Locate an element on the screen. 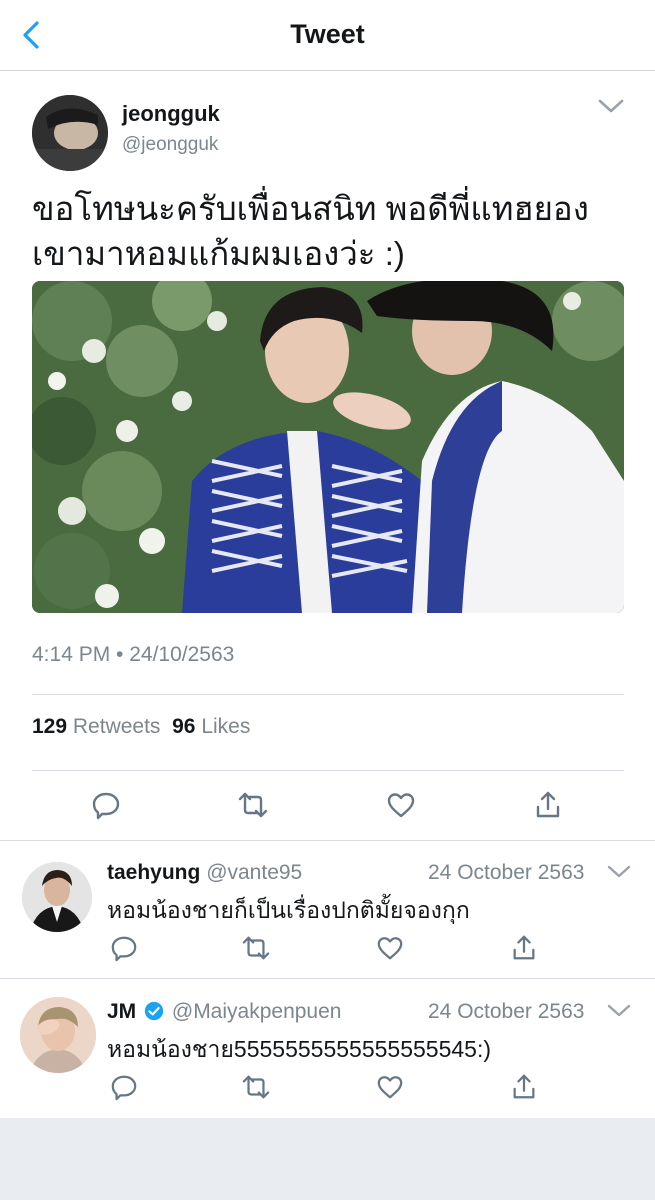 The height and width of the screenshot is (1200, 655). reply-author-handle: @vante95 is located at coordinates (254, 872).